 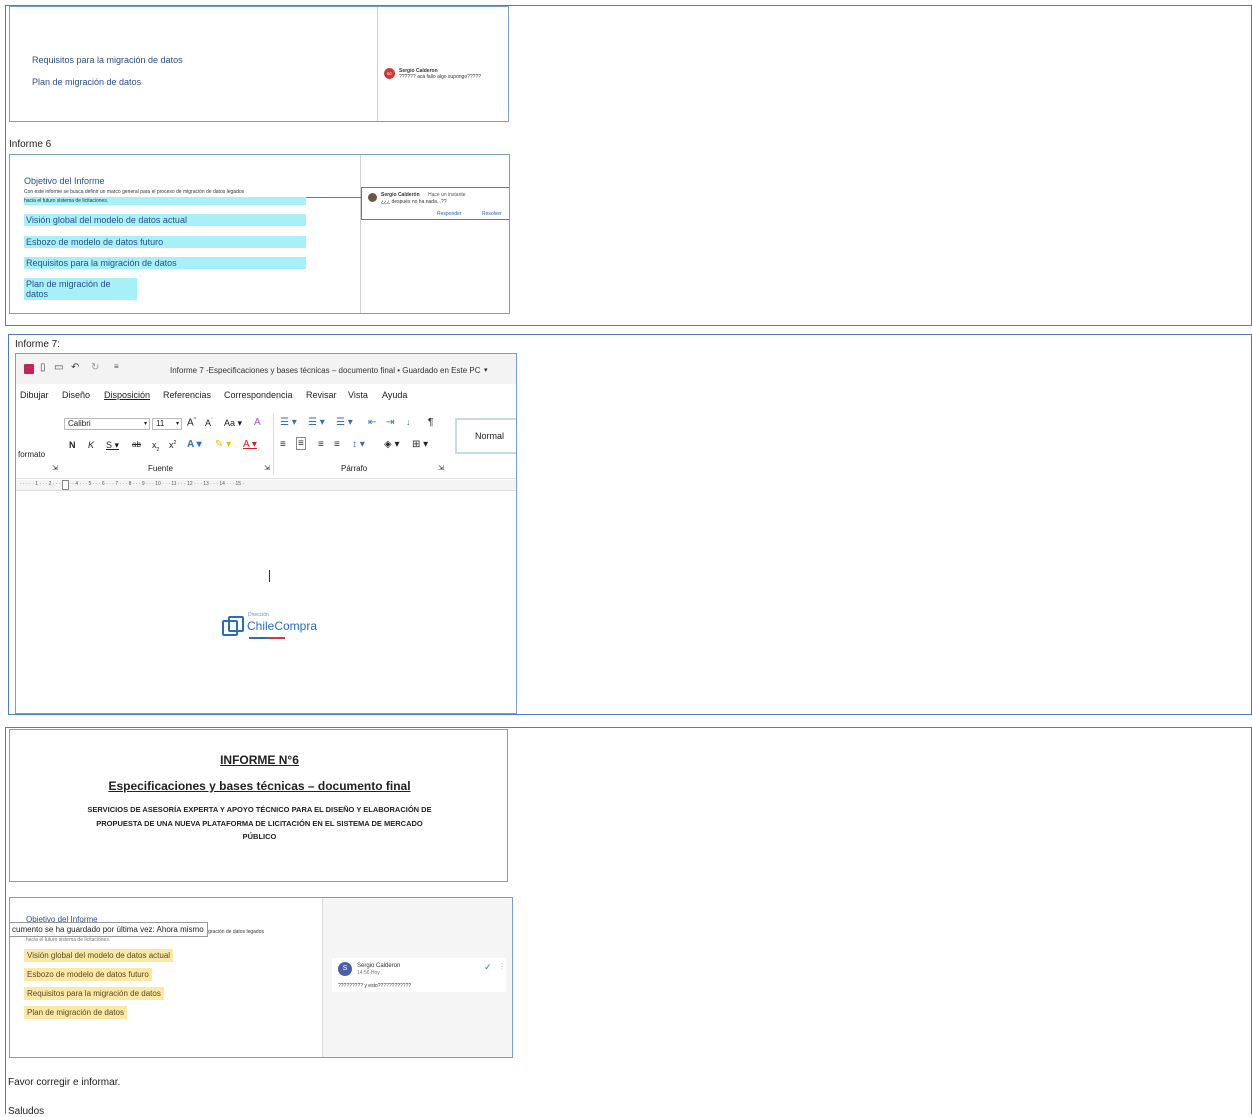 I want to click on clear-format-icon: A, so click(x=257, y=422).